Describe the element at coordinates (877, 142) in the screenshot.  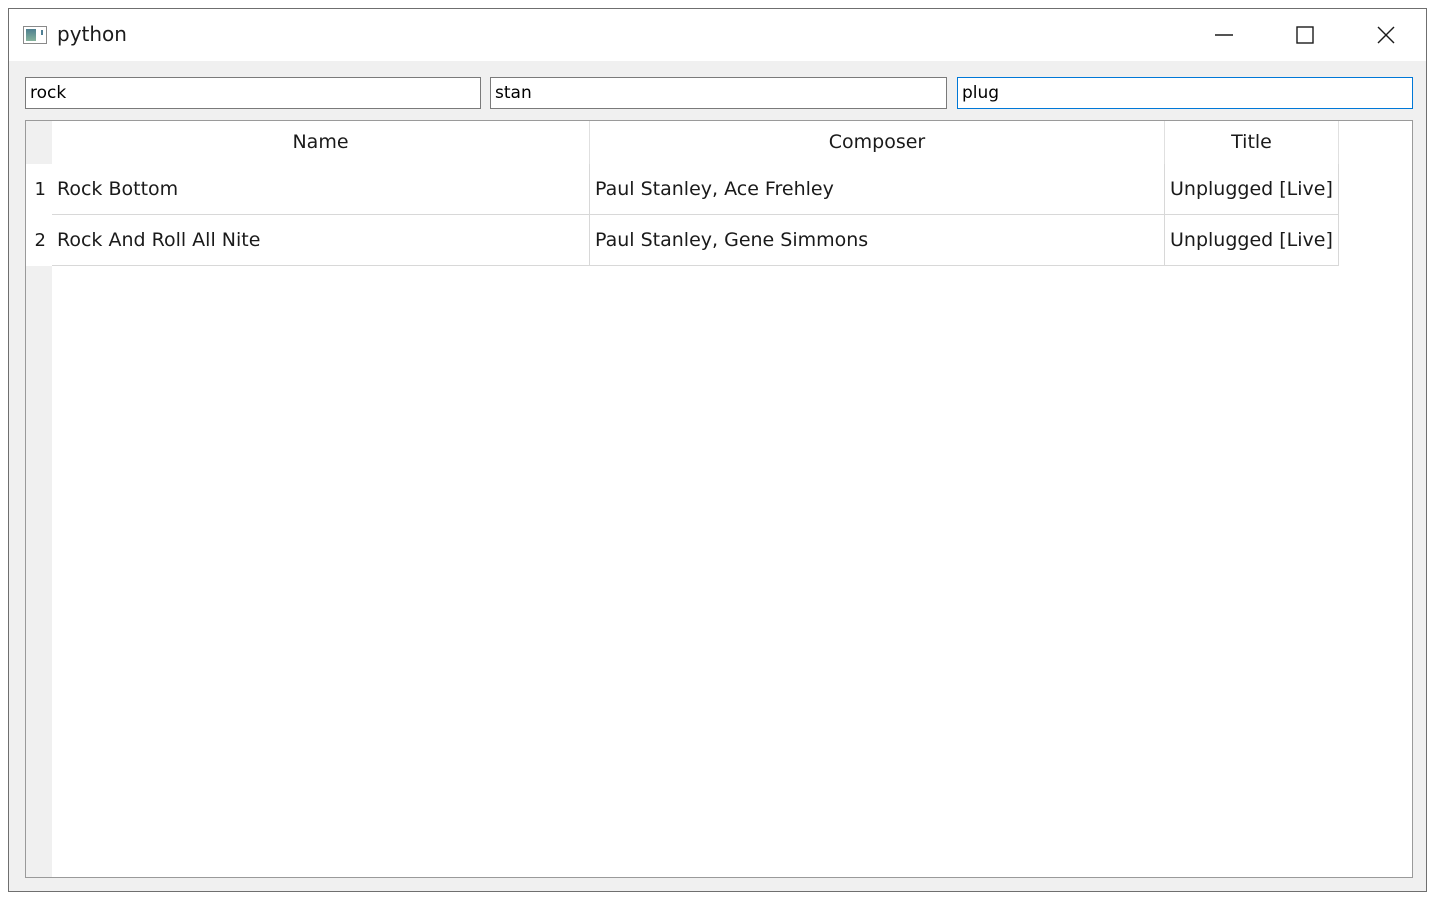
I see `column-header-composer: Composer` at that location.